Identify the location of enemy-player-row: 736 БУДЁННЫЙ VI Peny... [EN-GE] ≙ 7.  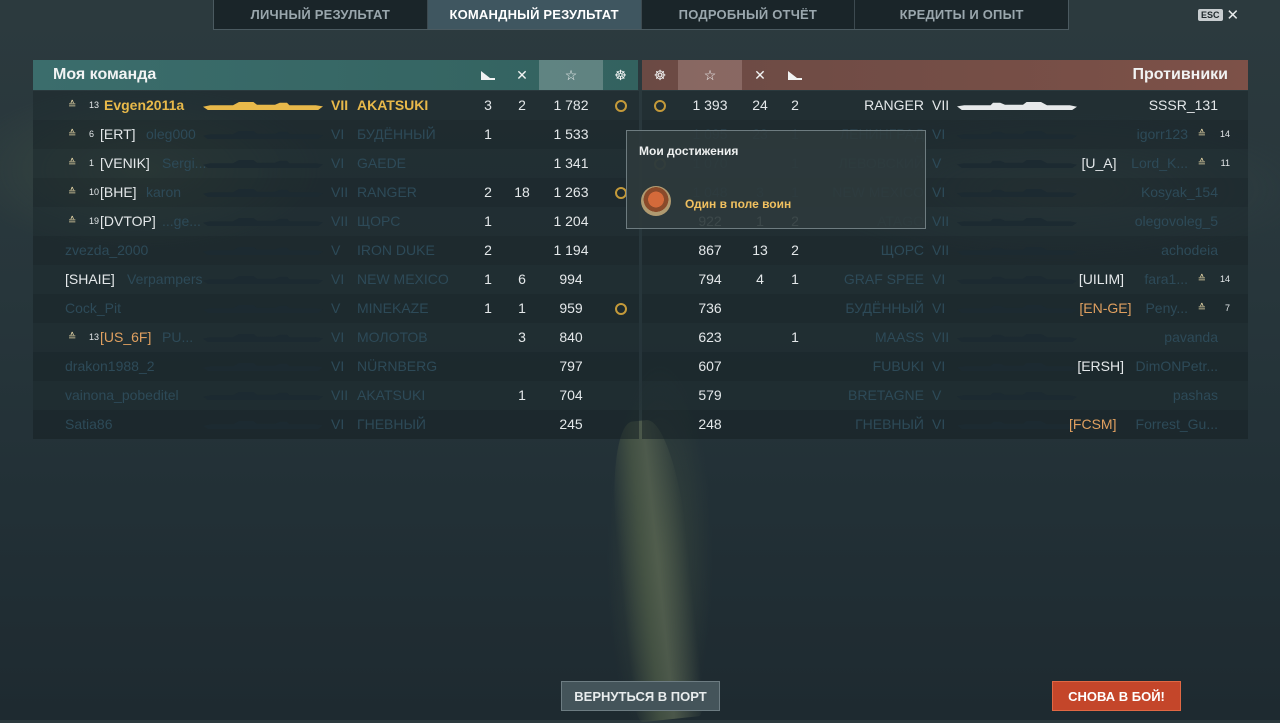
(945, 308).